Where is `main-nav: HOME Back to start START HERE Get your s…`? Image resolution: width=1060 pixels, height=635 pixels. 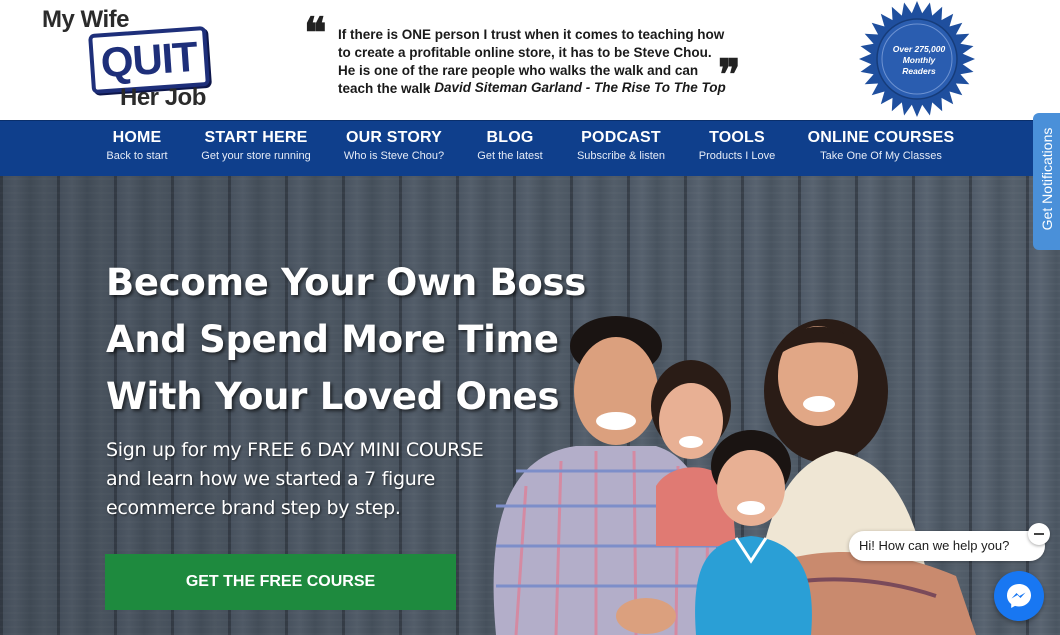
main-nav: HOME Back to start START HERE Get your s… is located at coordinates (530, 148).